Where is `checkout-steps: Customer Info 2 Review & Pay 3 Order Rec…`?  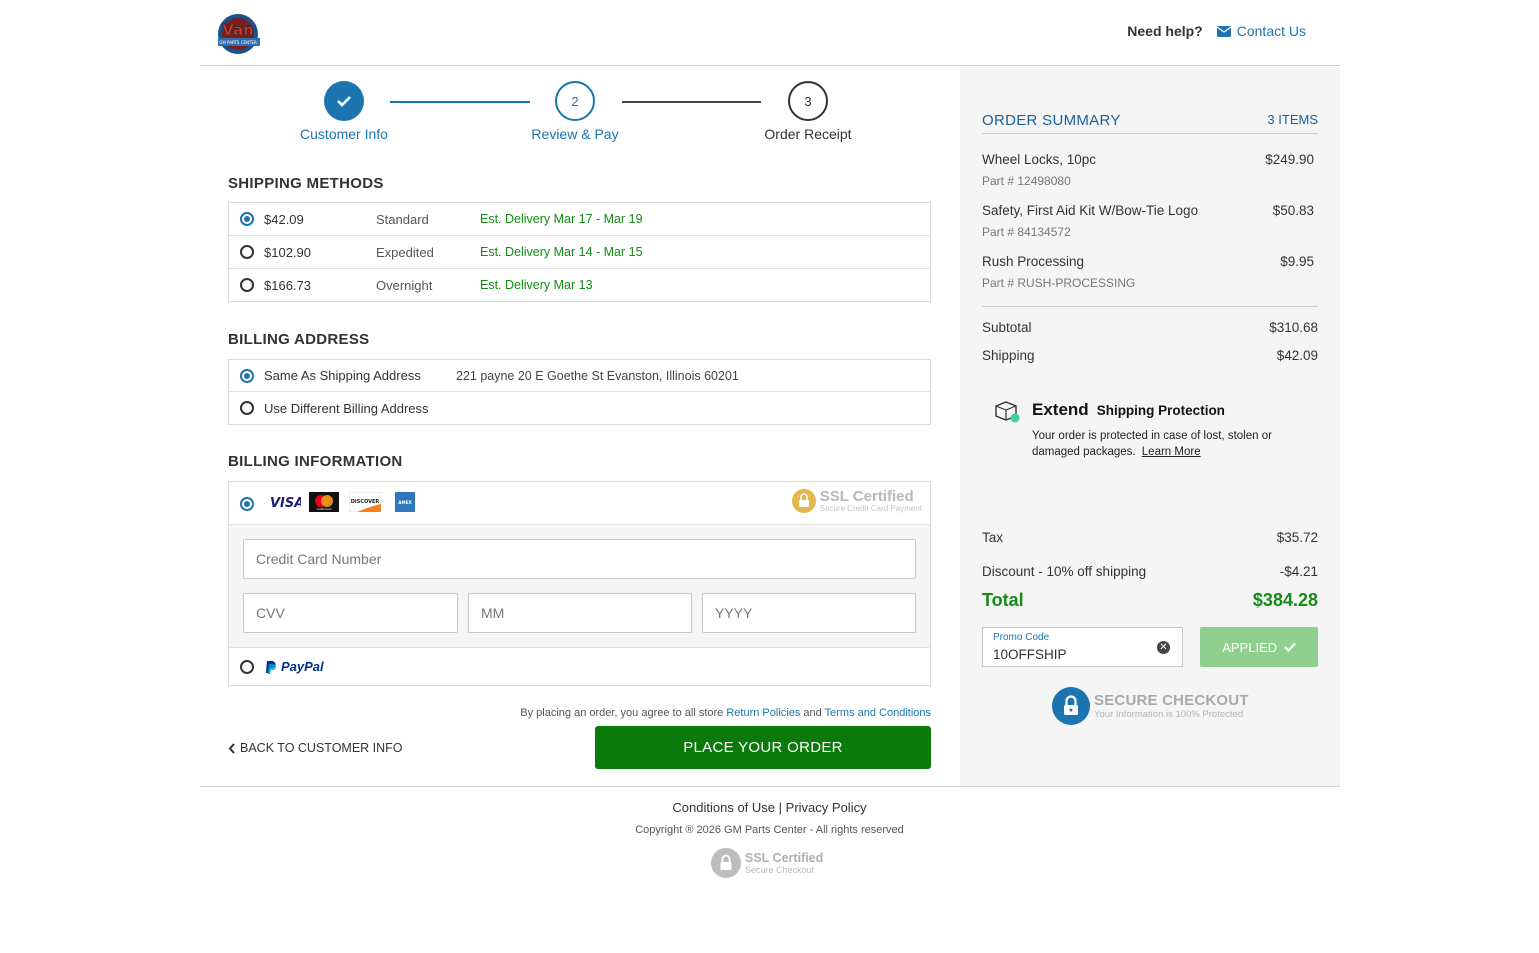
checkout-steps: Customer Info 2 Review & Pay 3 Order Rec… is located at coordinates (579, 116).